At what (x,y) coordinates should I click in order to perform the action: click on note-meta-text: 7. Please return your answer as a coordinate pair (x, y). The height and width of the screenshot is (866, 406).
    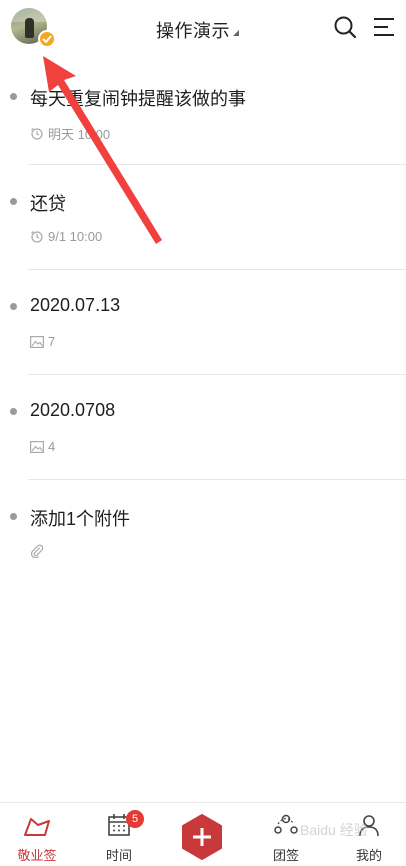
    Looking at the image, I should click on (52, 341).